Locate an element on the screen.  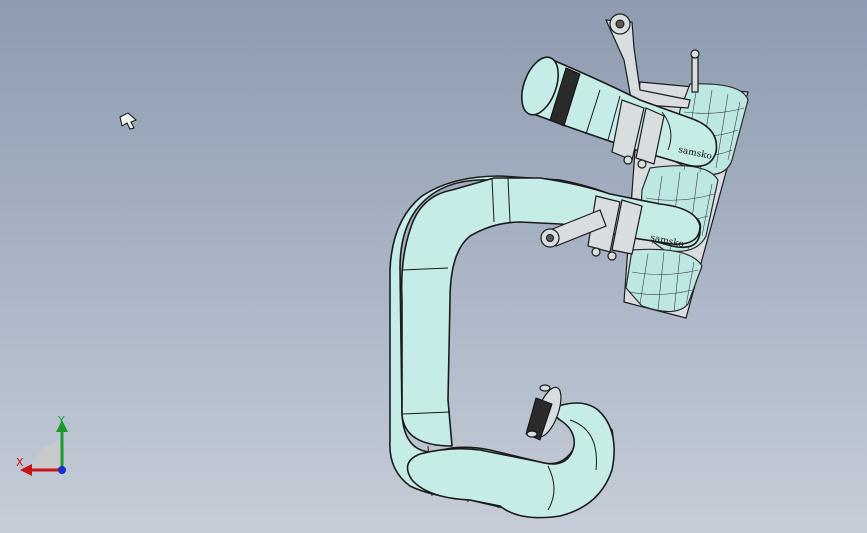
y-axis-label: Y is located at coordinates (61, 420).